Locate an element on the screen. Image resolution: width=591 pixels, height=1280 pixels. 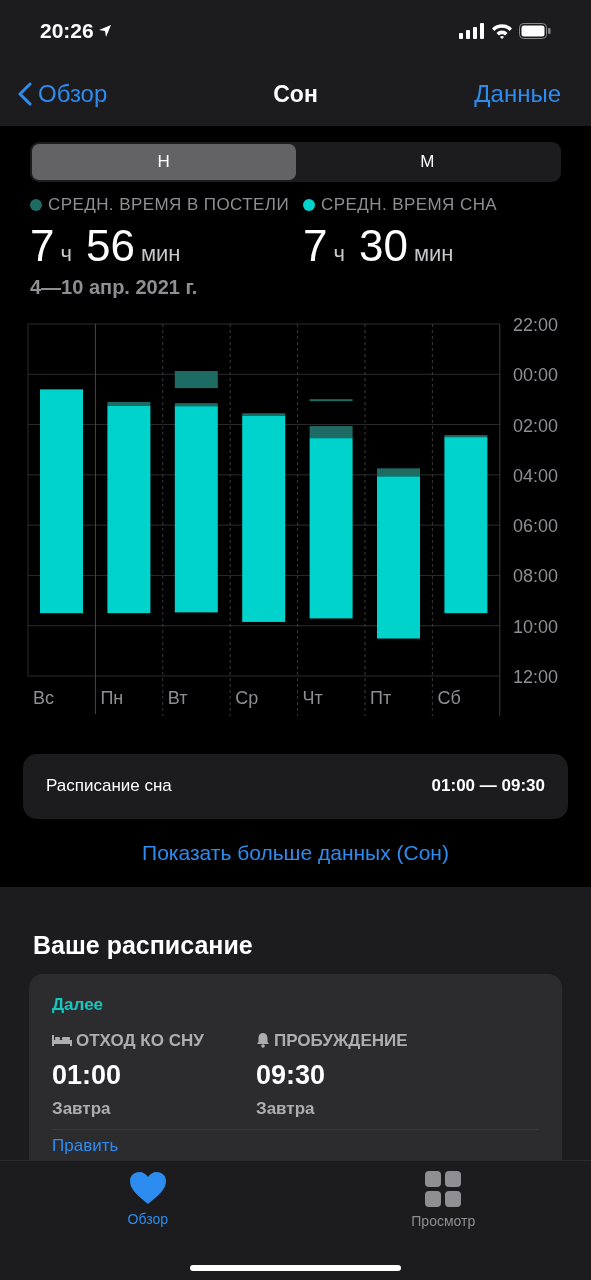
schedule-item-label: ПРОБУЖДЕНИЕ is located at coordinates (341, 1040).